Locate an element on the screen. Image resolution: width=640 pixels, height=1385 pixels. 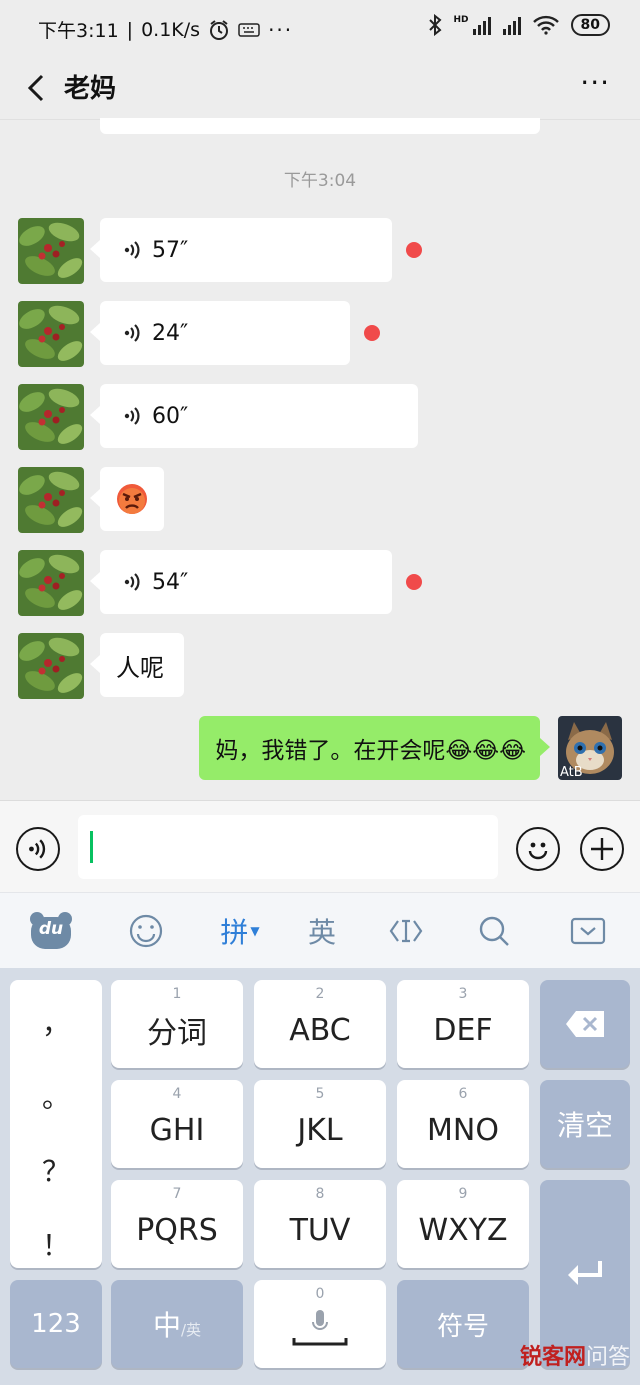
key-number: 3 is located at coordinates (463, 994).